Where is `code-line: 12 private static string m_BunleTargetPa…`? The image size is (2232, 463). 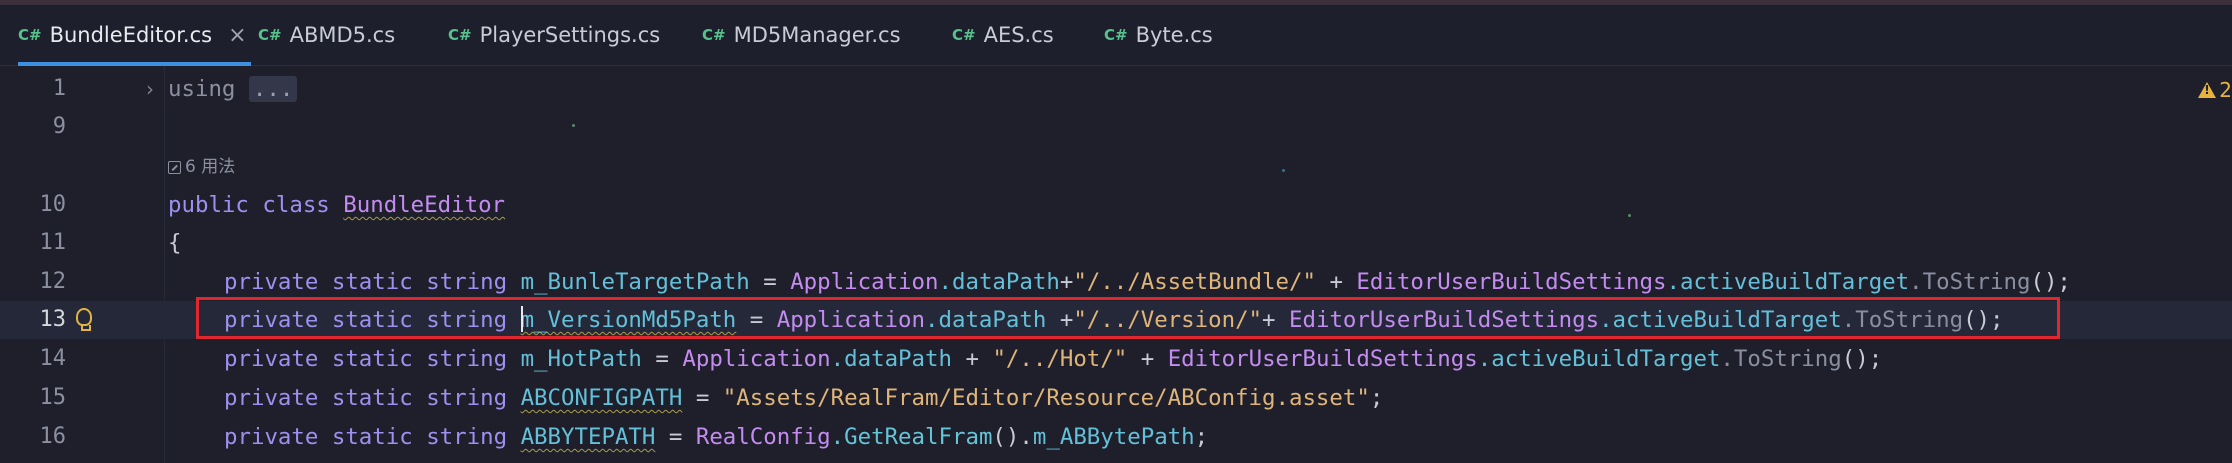
code-line: 12 private static string m_BunleTargetPa… is located at coordinates (1116, 282).